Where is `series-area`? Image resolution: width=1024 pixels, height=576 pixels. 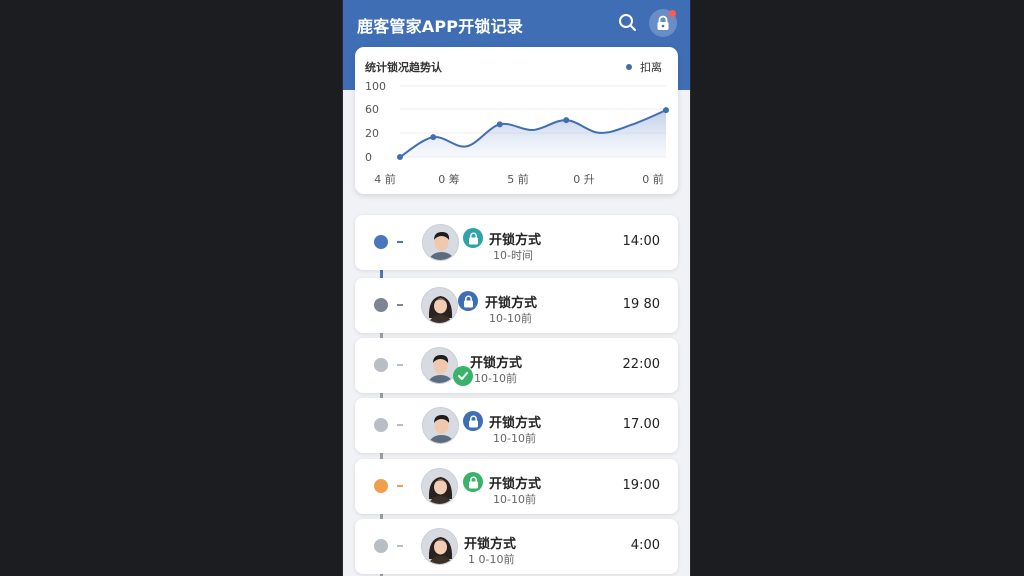 series-area is located at coordinates (533, 133).